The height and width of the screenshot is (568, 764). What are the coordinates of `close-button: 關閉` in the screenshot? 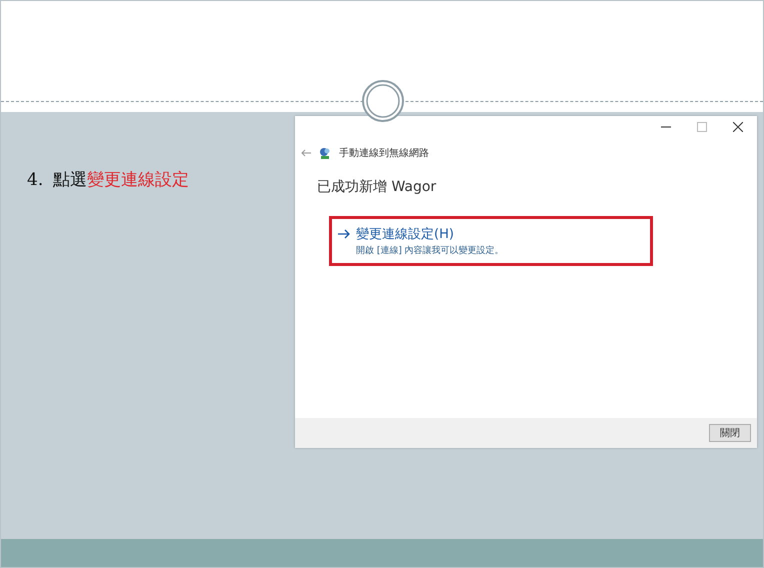 It's located at (730, 433).